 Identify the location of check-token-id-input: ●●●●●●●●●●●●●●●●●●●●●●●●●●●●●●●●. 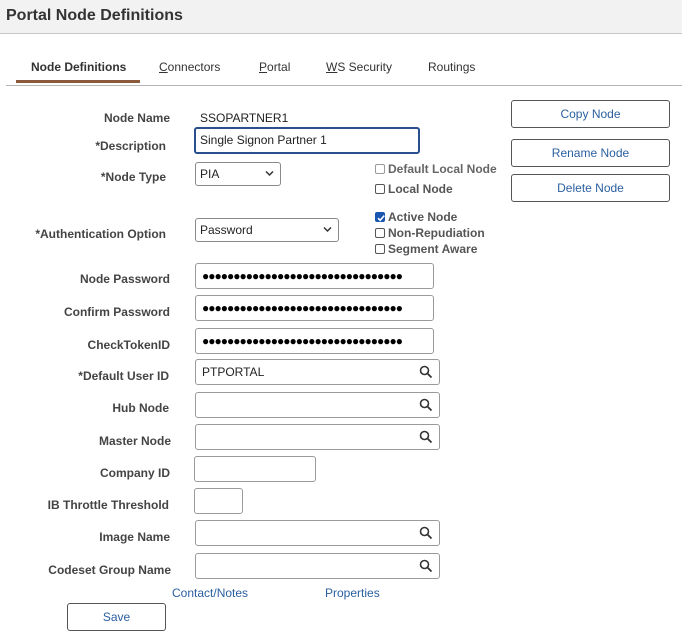
(314, 341).